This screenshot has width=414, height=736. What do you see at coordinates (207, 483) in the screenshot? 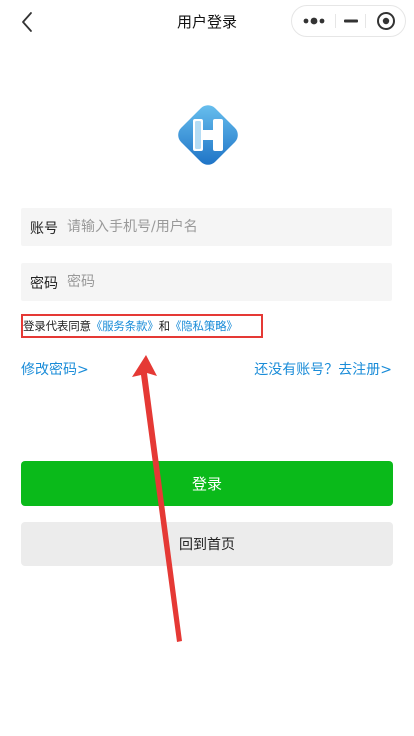
I see `login-button: 登录` at bounding box center [207, 483].